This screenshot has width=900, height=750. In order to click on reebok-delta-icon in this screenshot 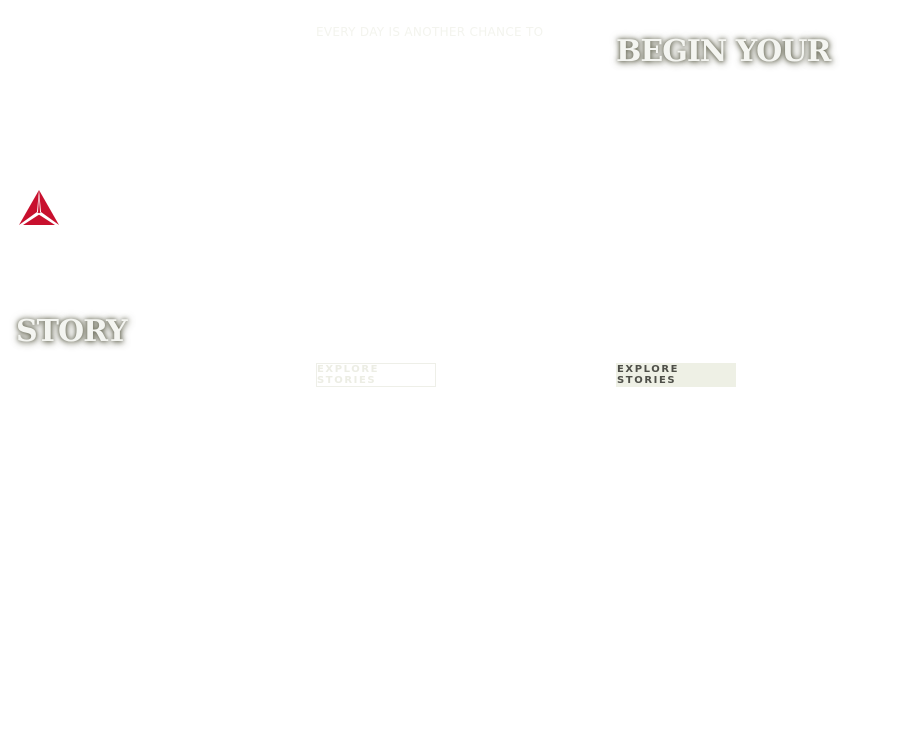, I will do `click(39, 207)`.